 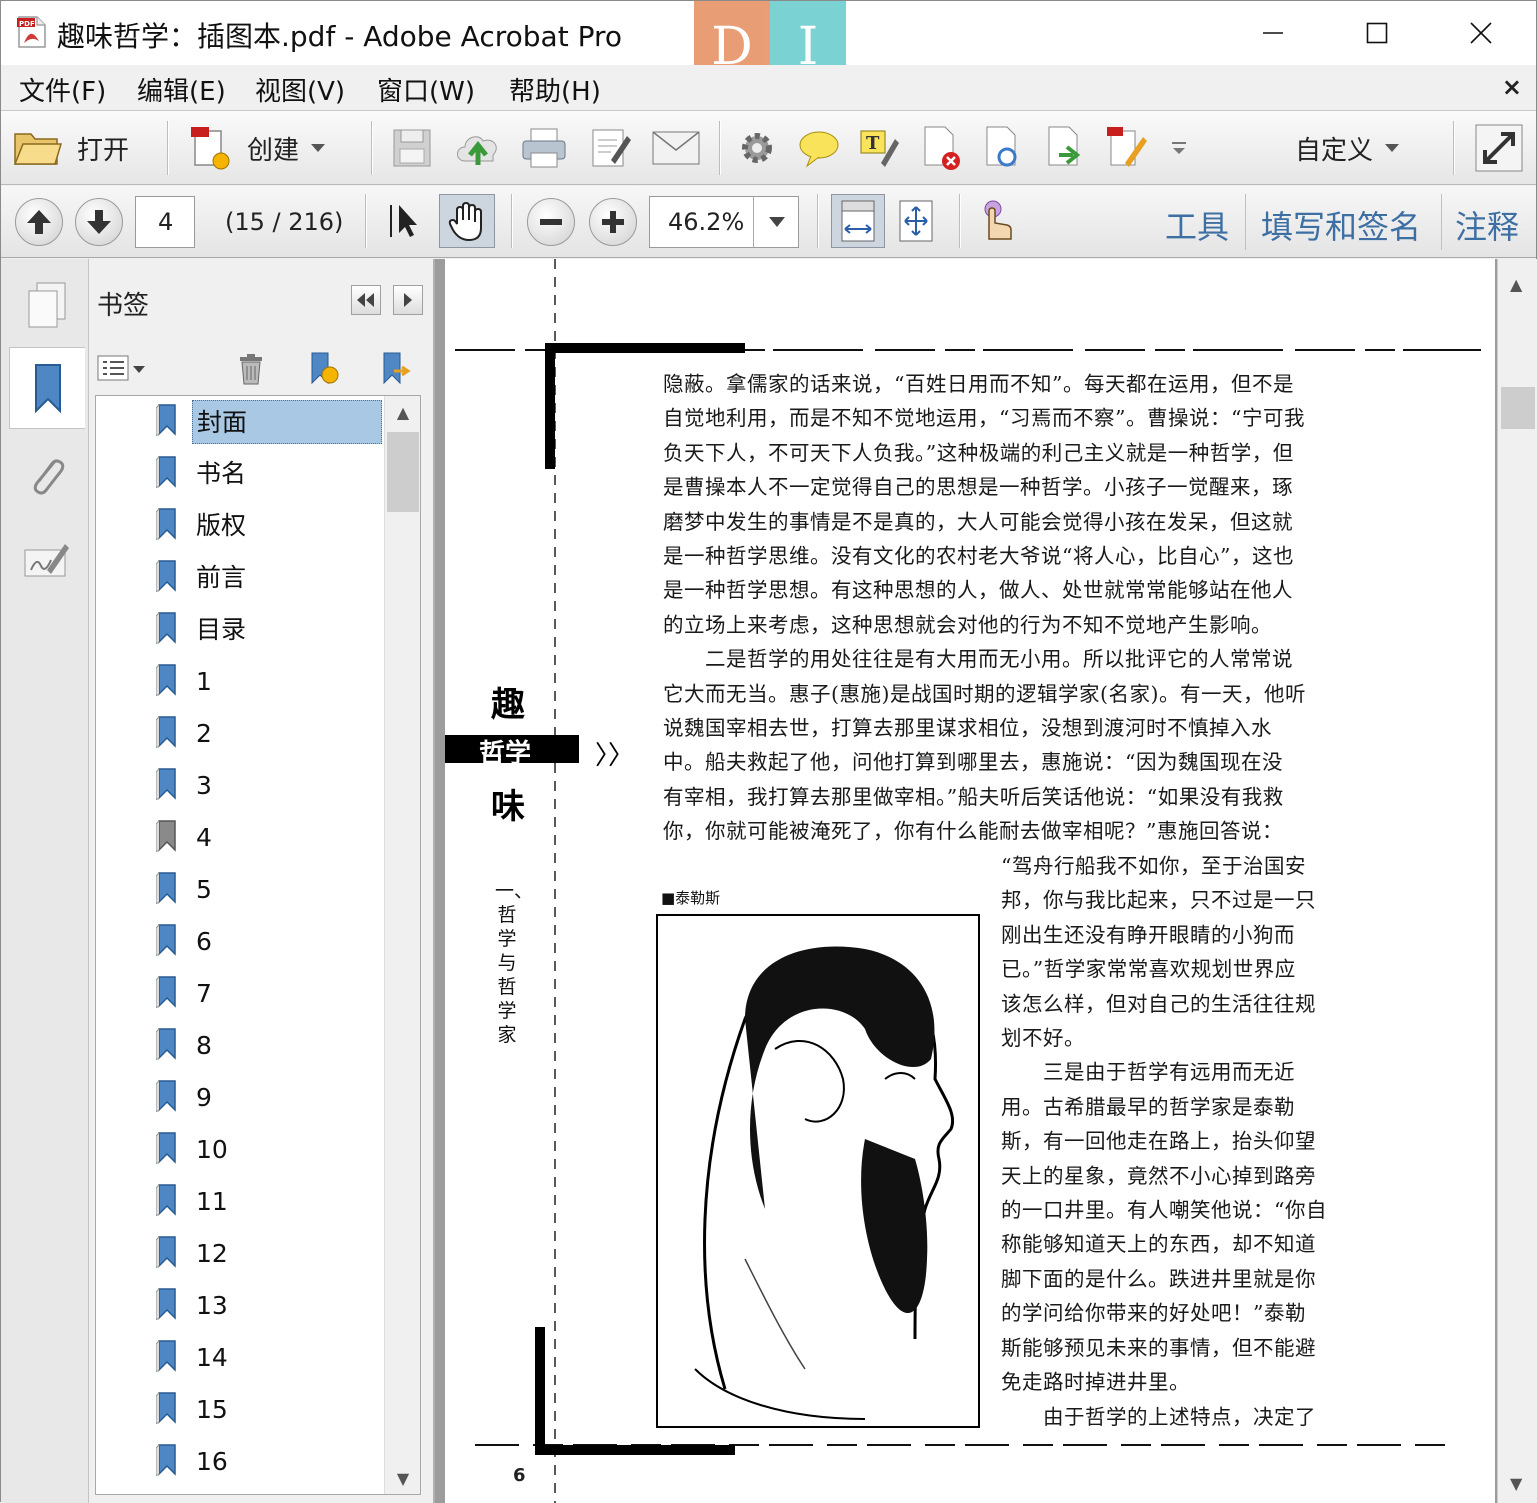 What do you see at coordinates (1499, 148) in the screenshot?
I see `full-screen-button` at bounding box center [1499, 148].